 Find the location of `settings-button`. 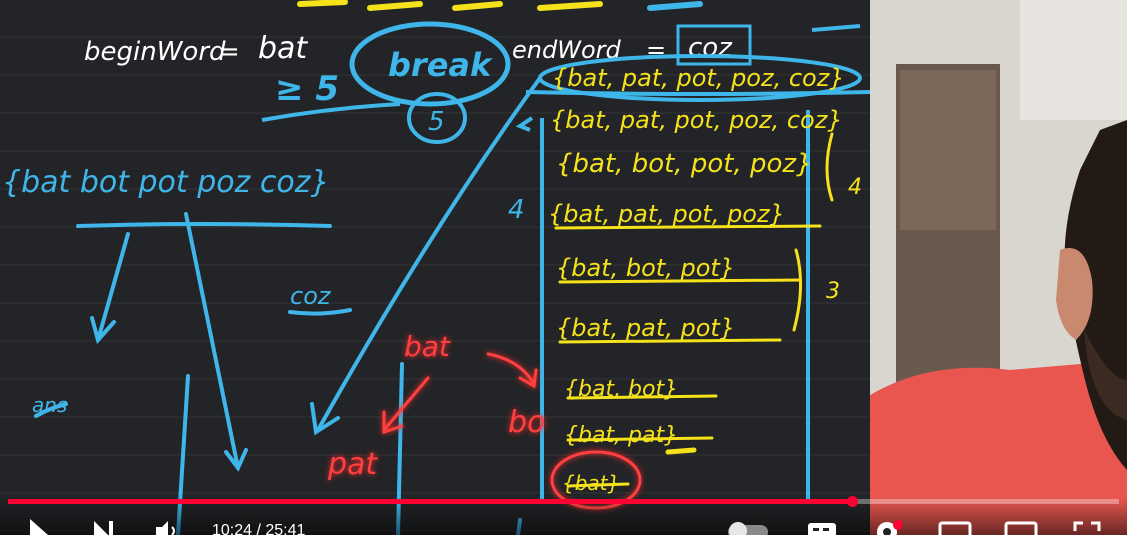

settings-button is located at coordinates (887, 525).